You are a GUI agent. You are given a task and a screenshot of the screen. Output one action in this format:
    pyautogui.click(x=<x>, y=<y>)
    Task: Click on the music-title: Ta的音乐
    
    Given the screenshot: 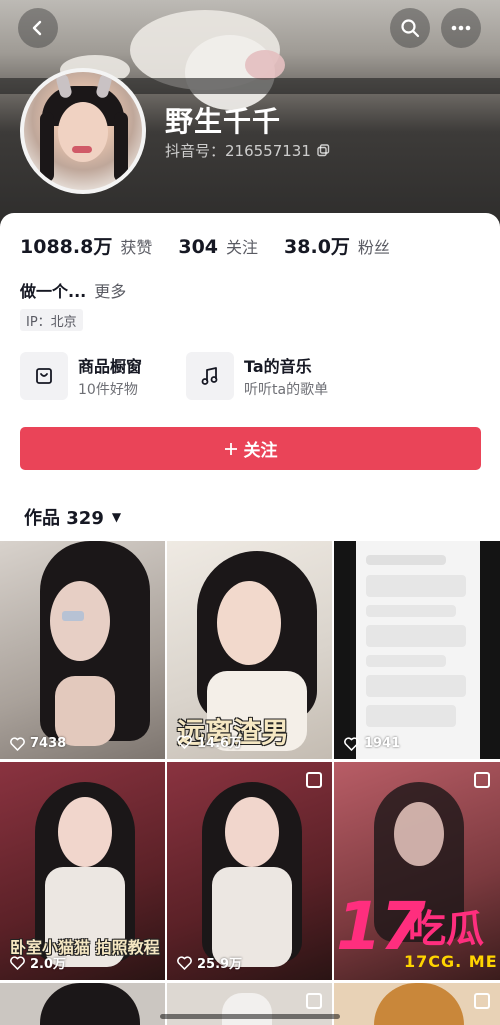 What is the action you would take?
    pyautogui.click(x=278, y=366)
    